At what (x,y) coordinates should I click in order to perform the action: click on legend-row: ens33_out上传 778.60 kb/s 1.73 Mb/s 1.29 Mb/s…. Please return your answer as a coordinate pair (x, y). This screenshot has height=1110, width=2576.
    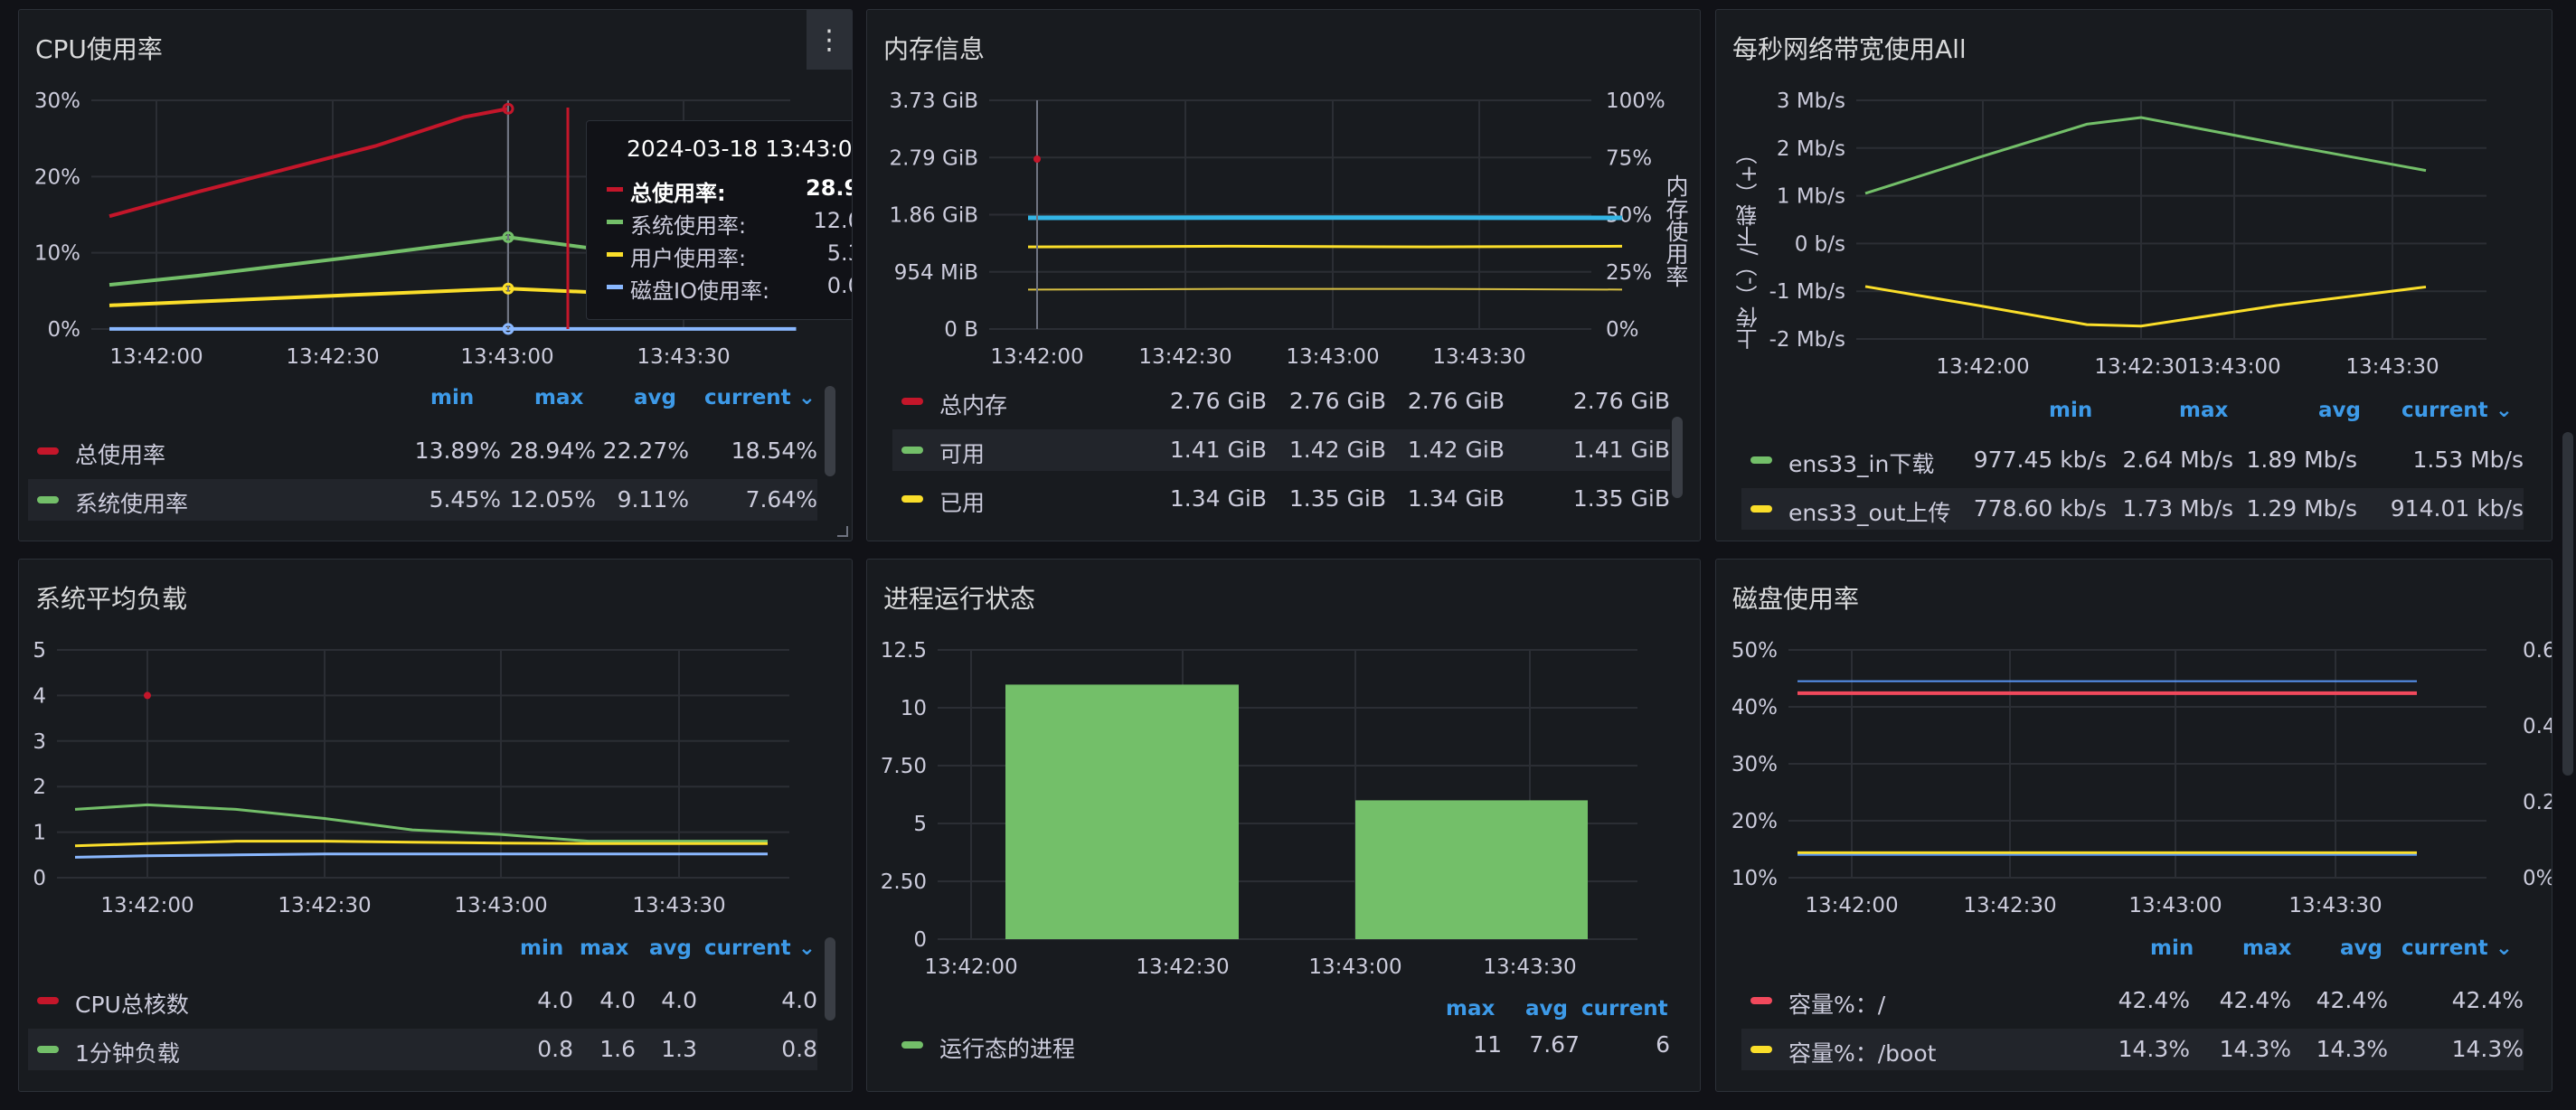
    Looking at the image, I should click on (2133, 509).